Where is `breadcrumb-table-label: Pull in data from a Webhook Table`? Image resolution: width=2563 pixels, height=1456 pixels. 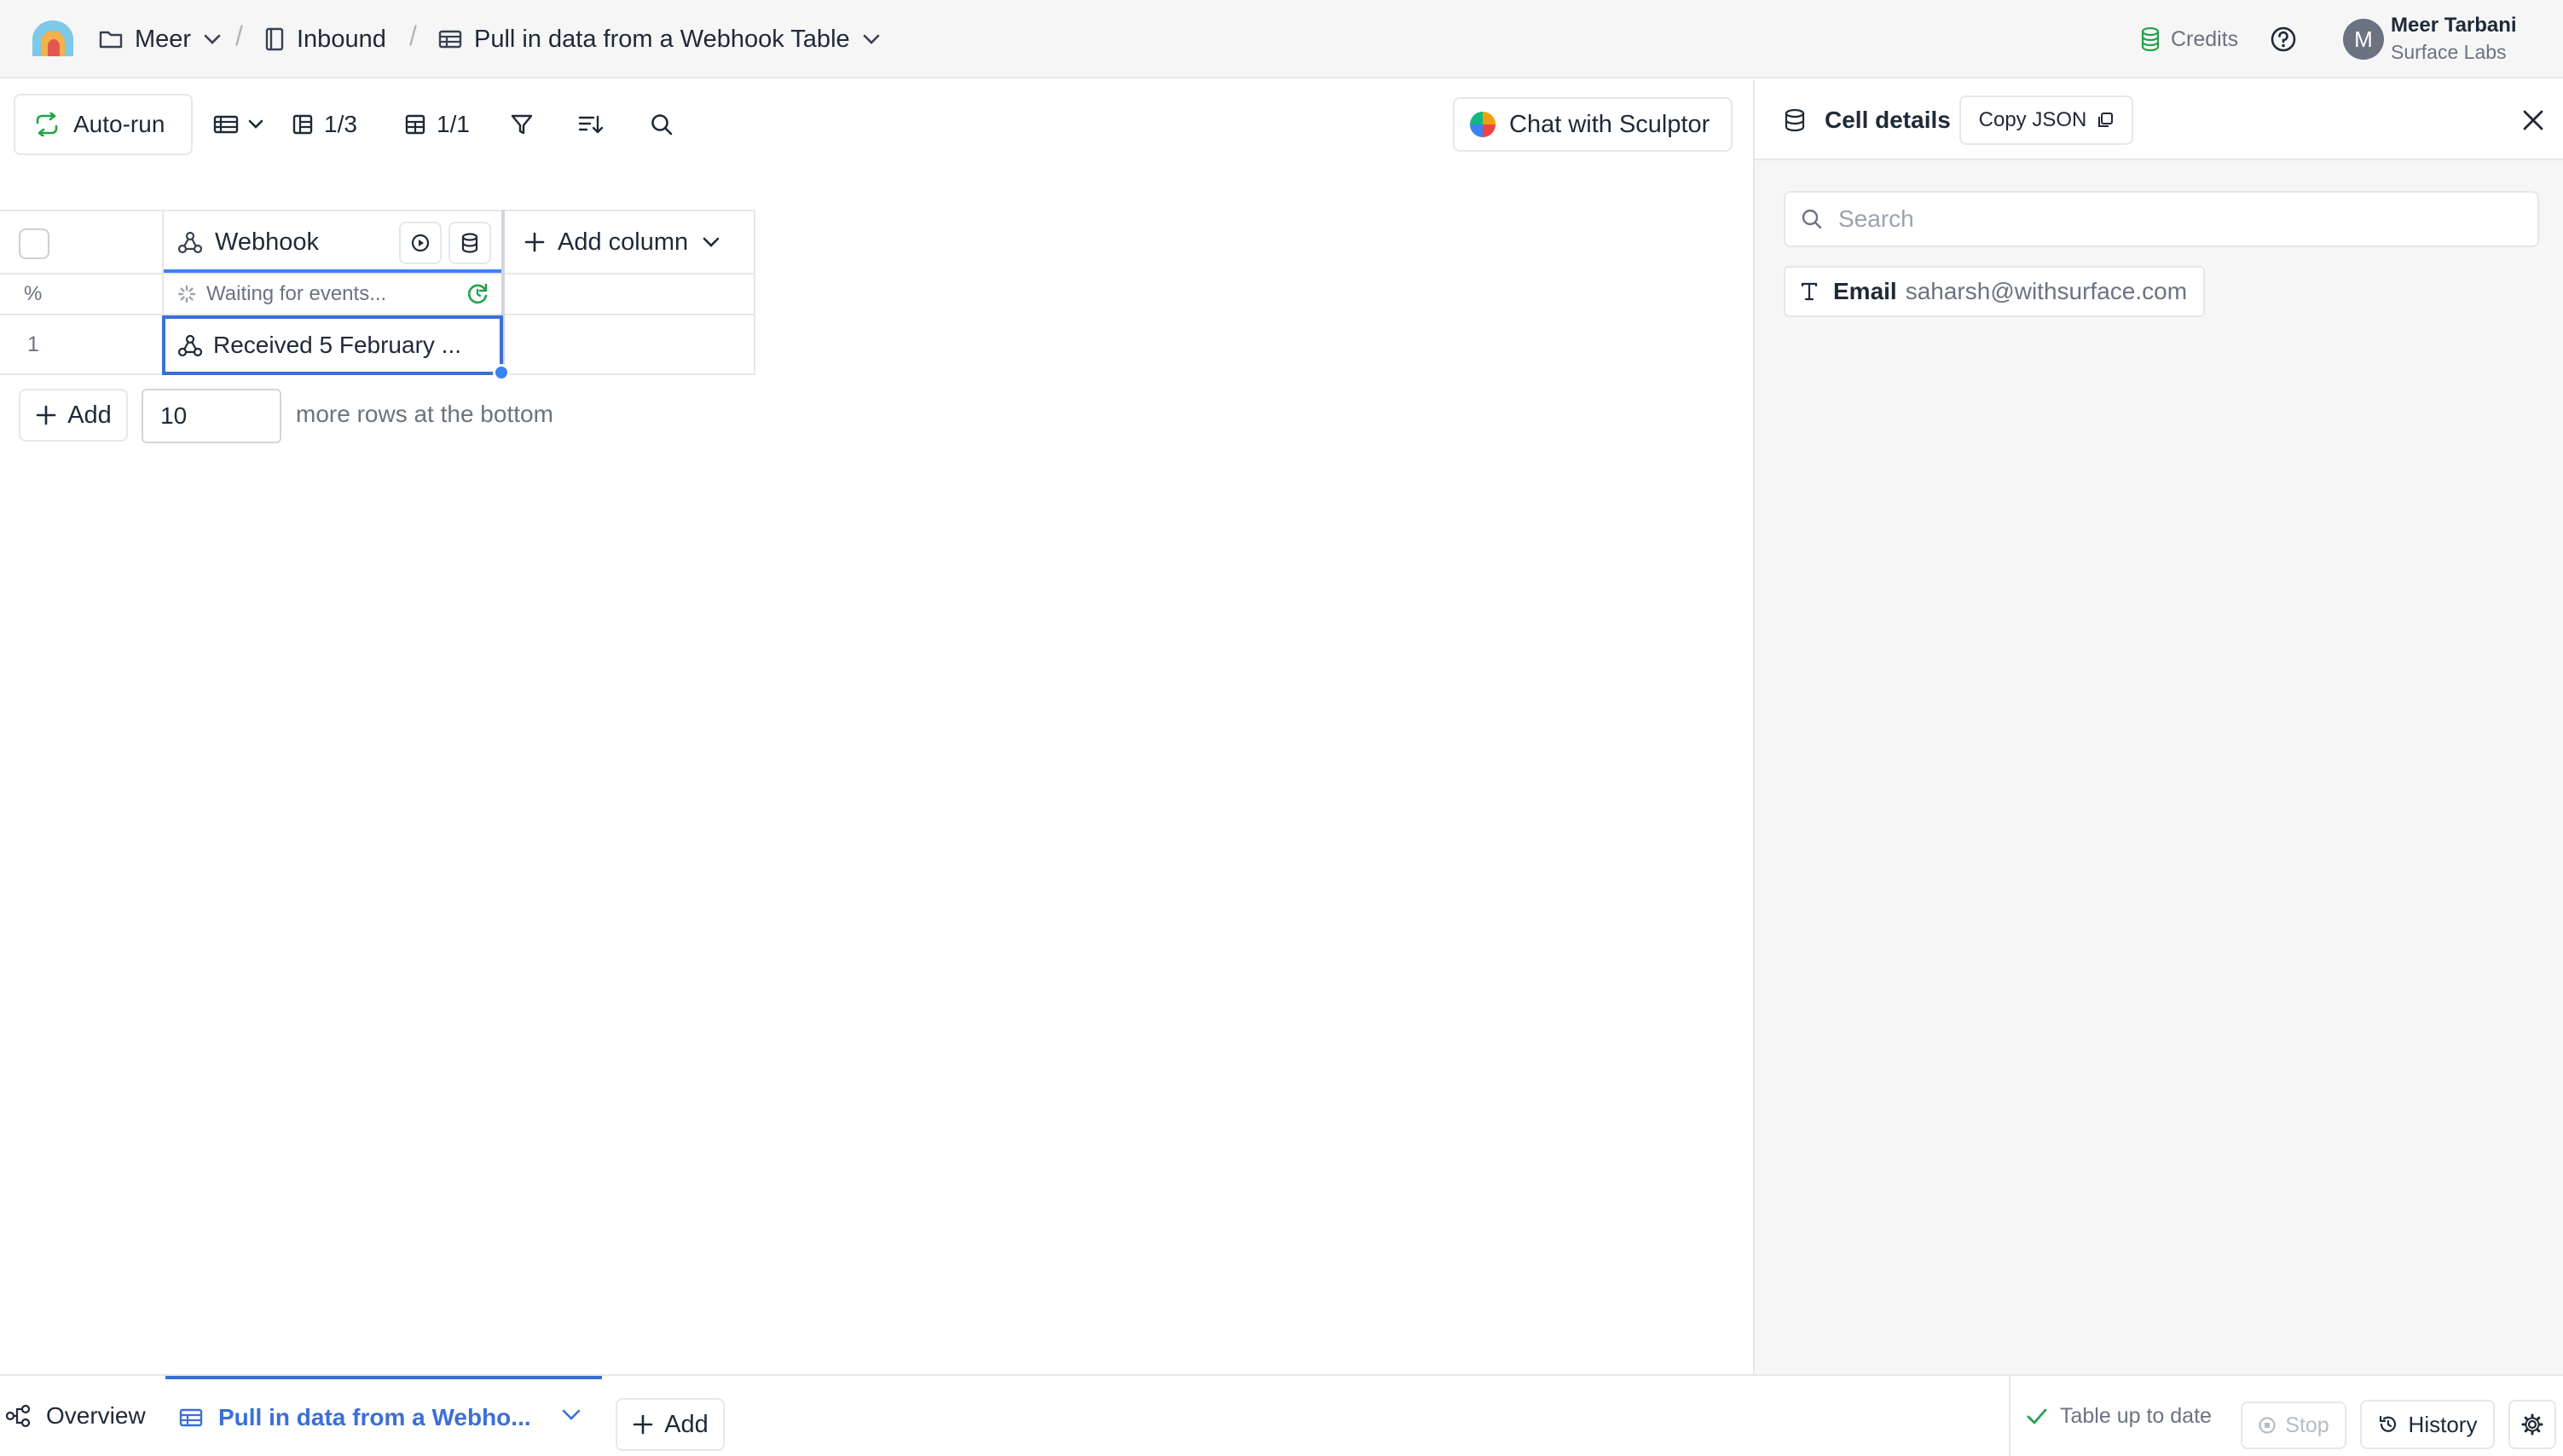 breadcrumb-table-label: Pull in data from a Webhook Table is located at coordinates (662, 39).